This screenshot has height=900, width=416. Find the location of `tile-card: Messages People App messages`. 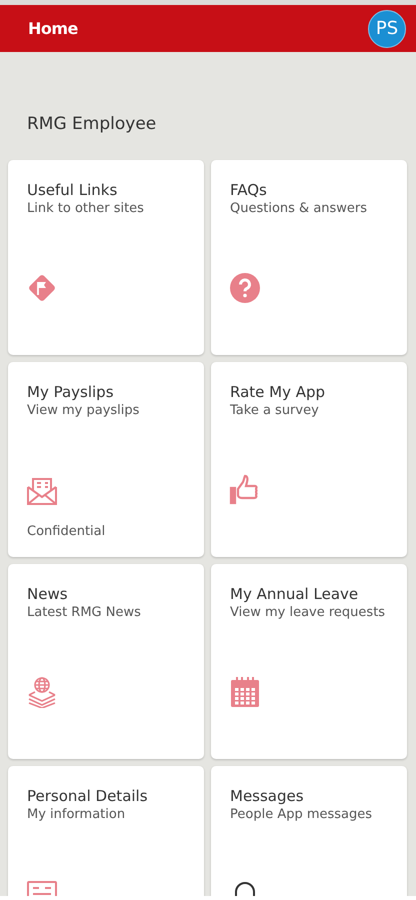

tile-card: Messages People App messages is located at coordinates (309, 831).